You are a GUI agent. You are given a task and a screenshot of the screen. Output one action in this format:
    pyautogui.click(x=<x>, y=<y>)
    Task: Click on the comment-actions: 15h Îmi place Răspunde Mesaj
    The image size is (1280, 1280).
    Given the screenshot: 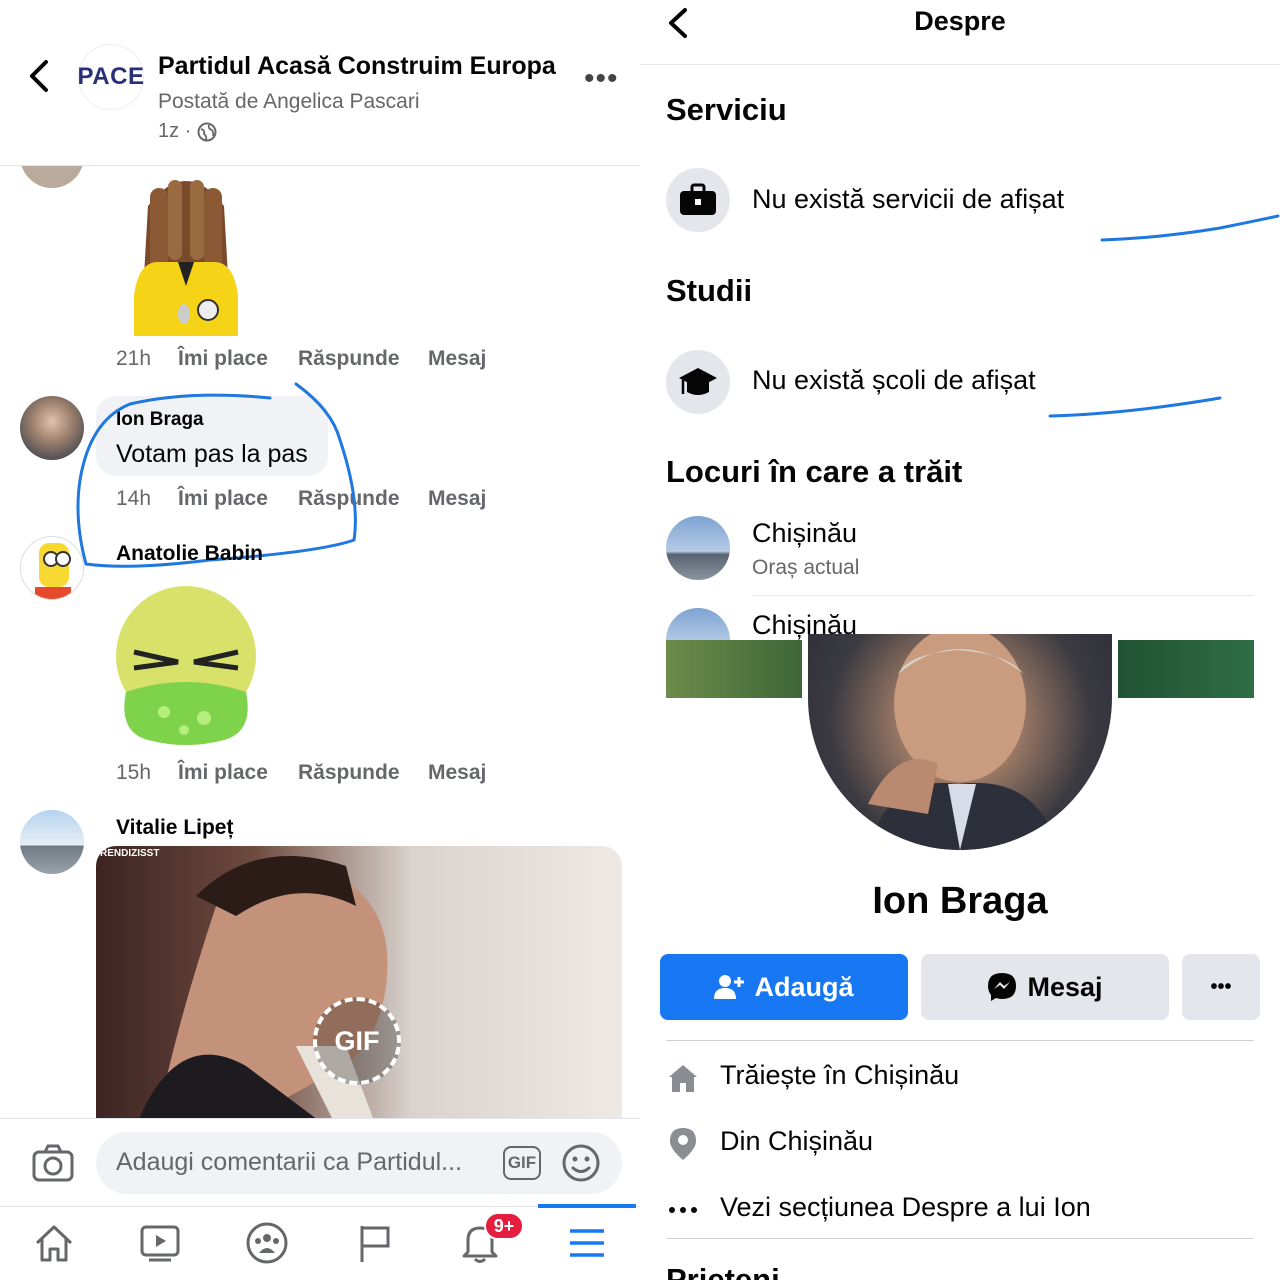 What is the action you would take?
    pyautogui.click(x=301, y=773)
    